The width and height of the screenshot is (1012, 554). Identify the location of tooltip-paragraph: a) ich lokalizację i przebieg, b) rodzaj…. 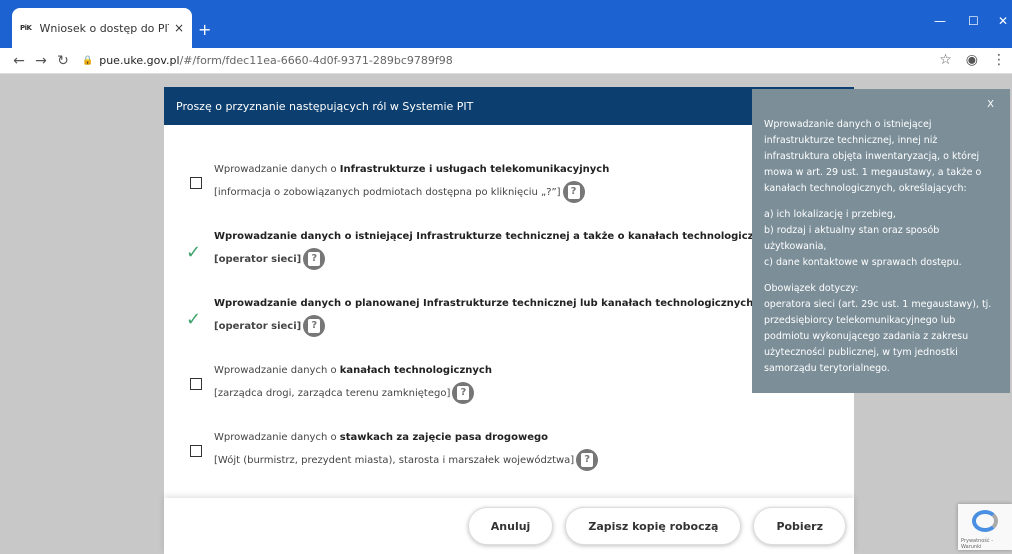
(863, 238).